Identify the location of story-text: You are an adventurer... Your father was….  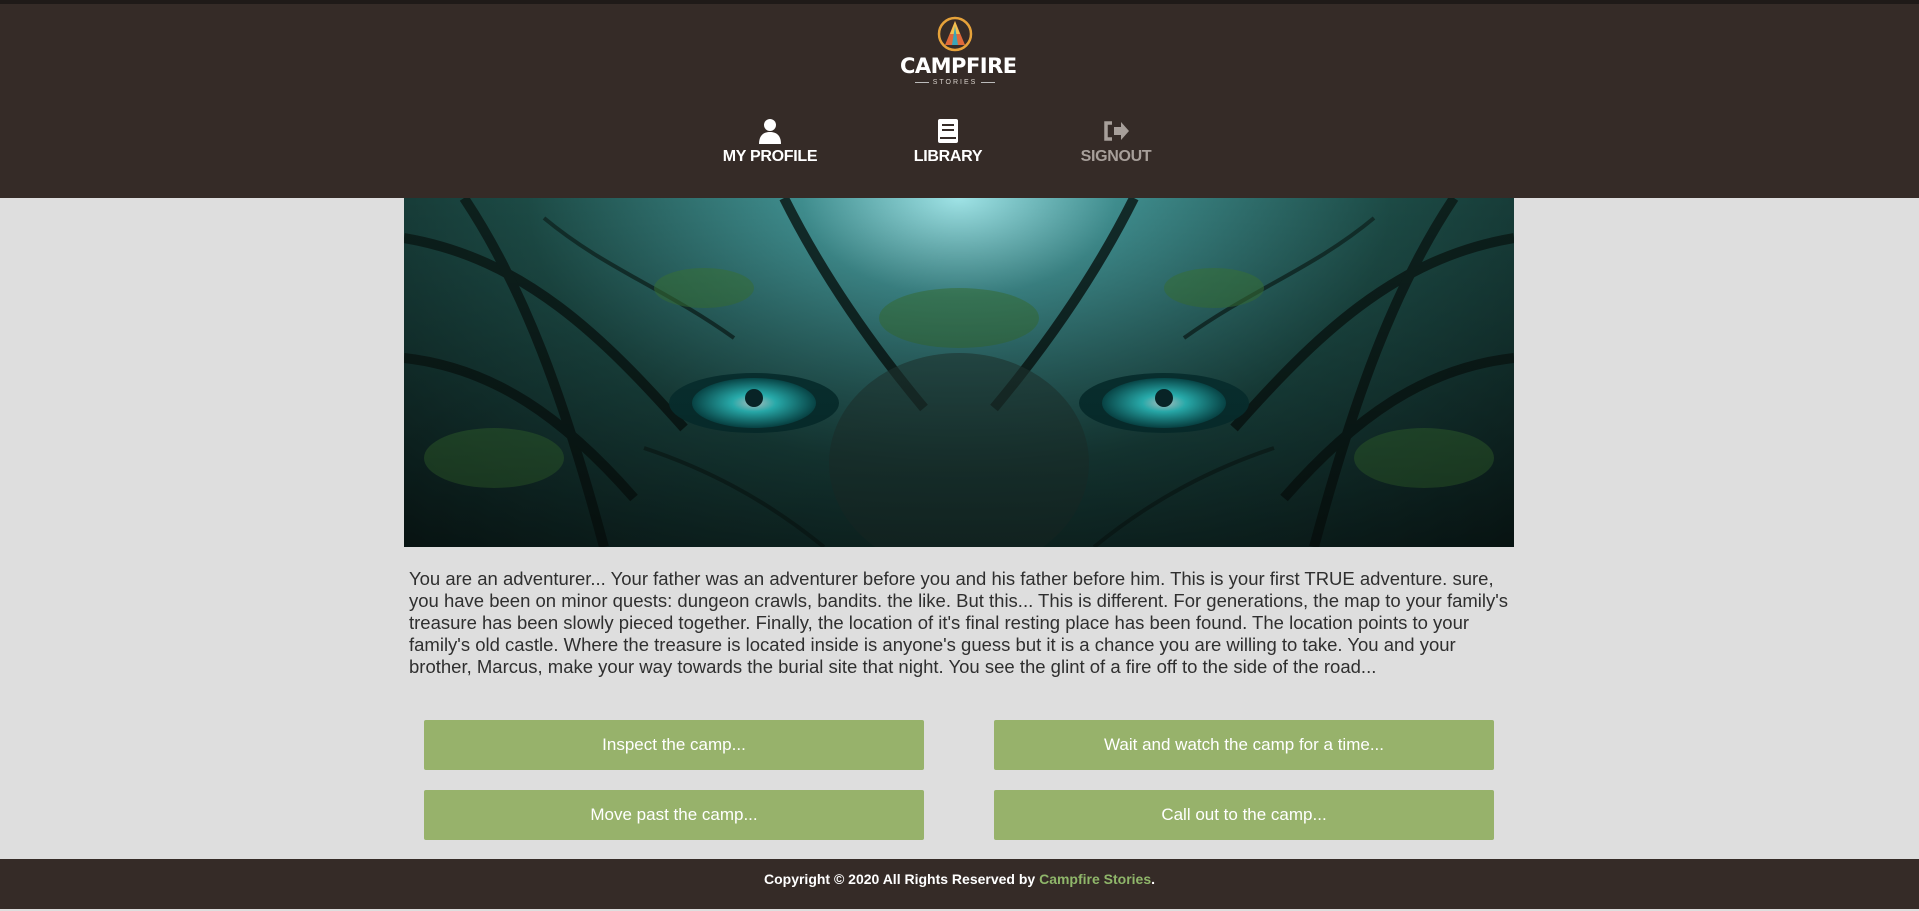
(959, 622).